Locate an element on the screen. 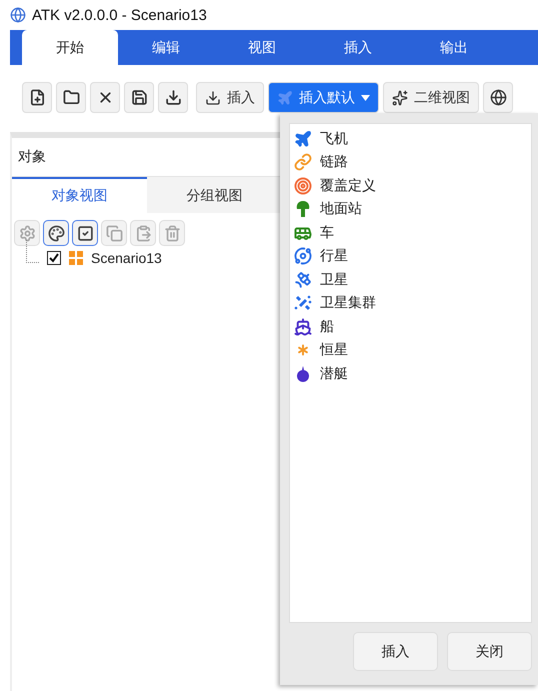  save-icon is located at coordinates (139, 97).